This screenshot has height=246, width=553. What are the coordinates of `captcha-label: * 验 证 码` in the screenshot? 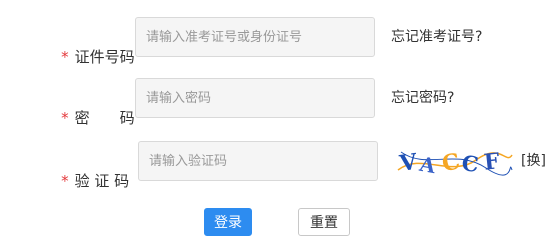 It's located at (85, 181).